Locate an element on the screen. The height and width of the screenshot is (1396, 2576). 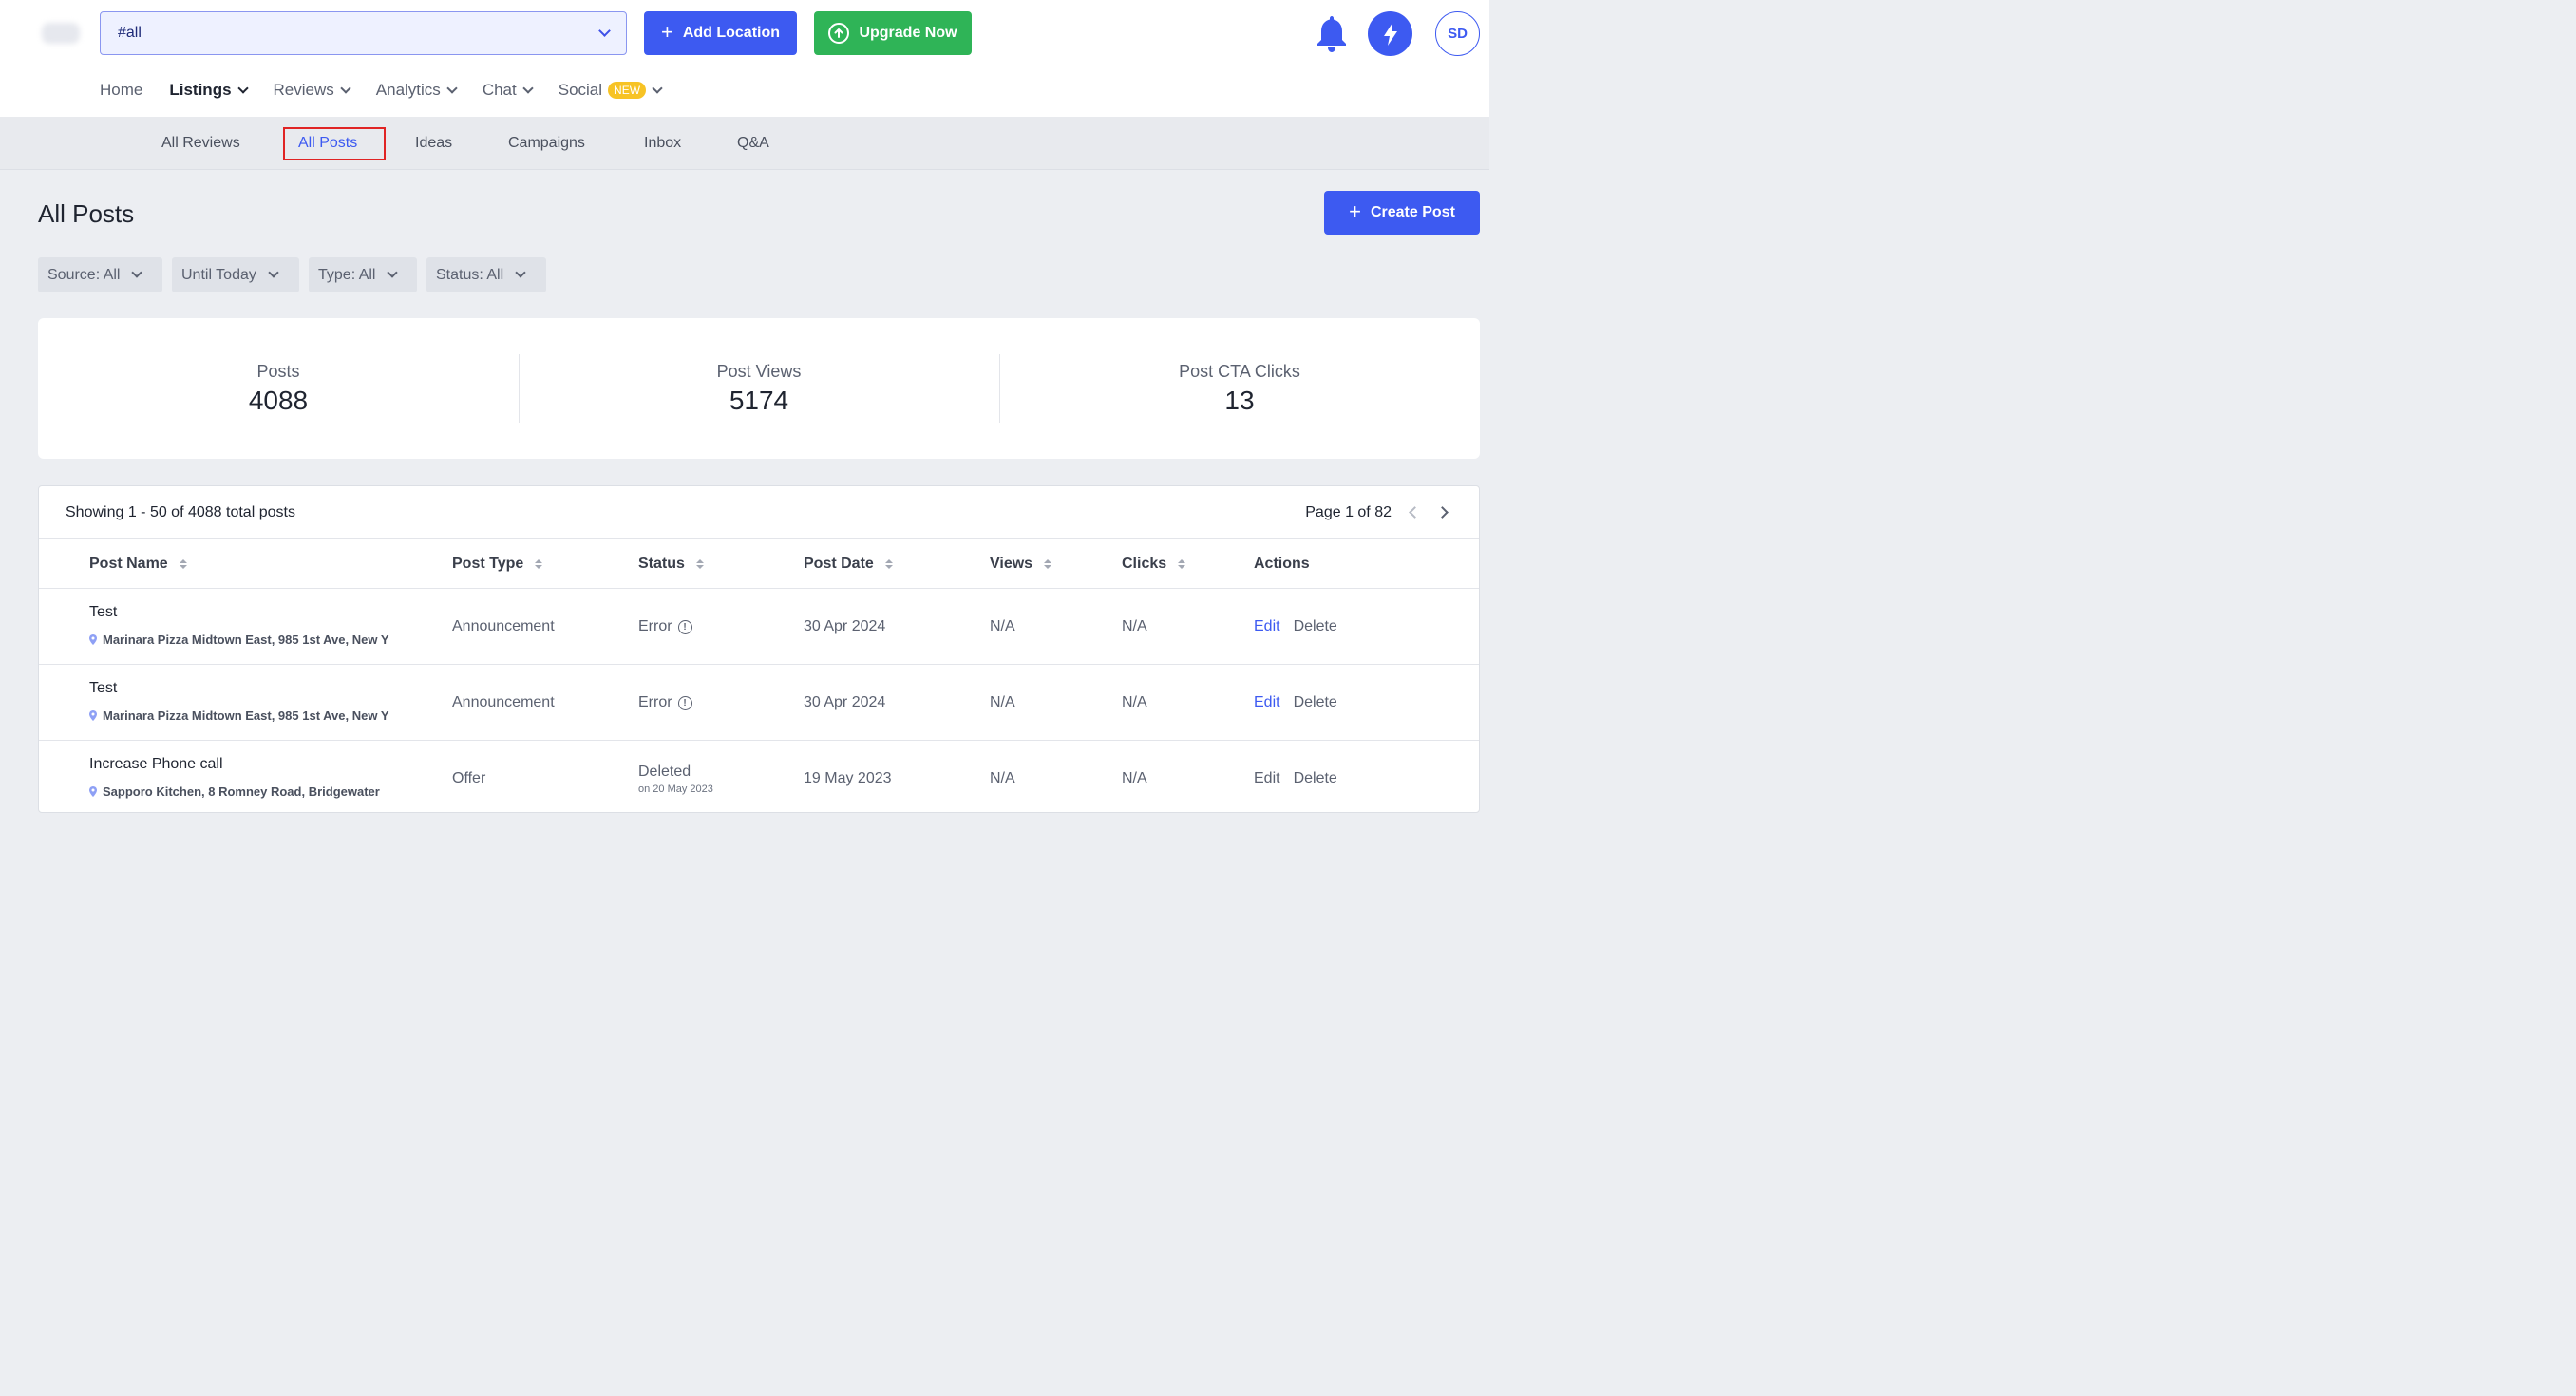
col-status-label: Status is located at coordinates (661, 564).